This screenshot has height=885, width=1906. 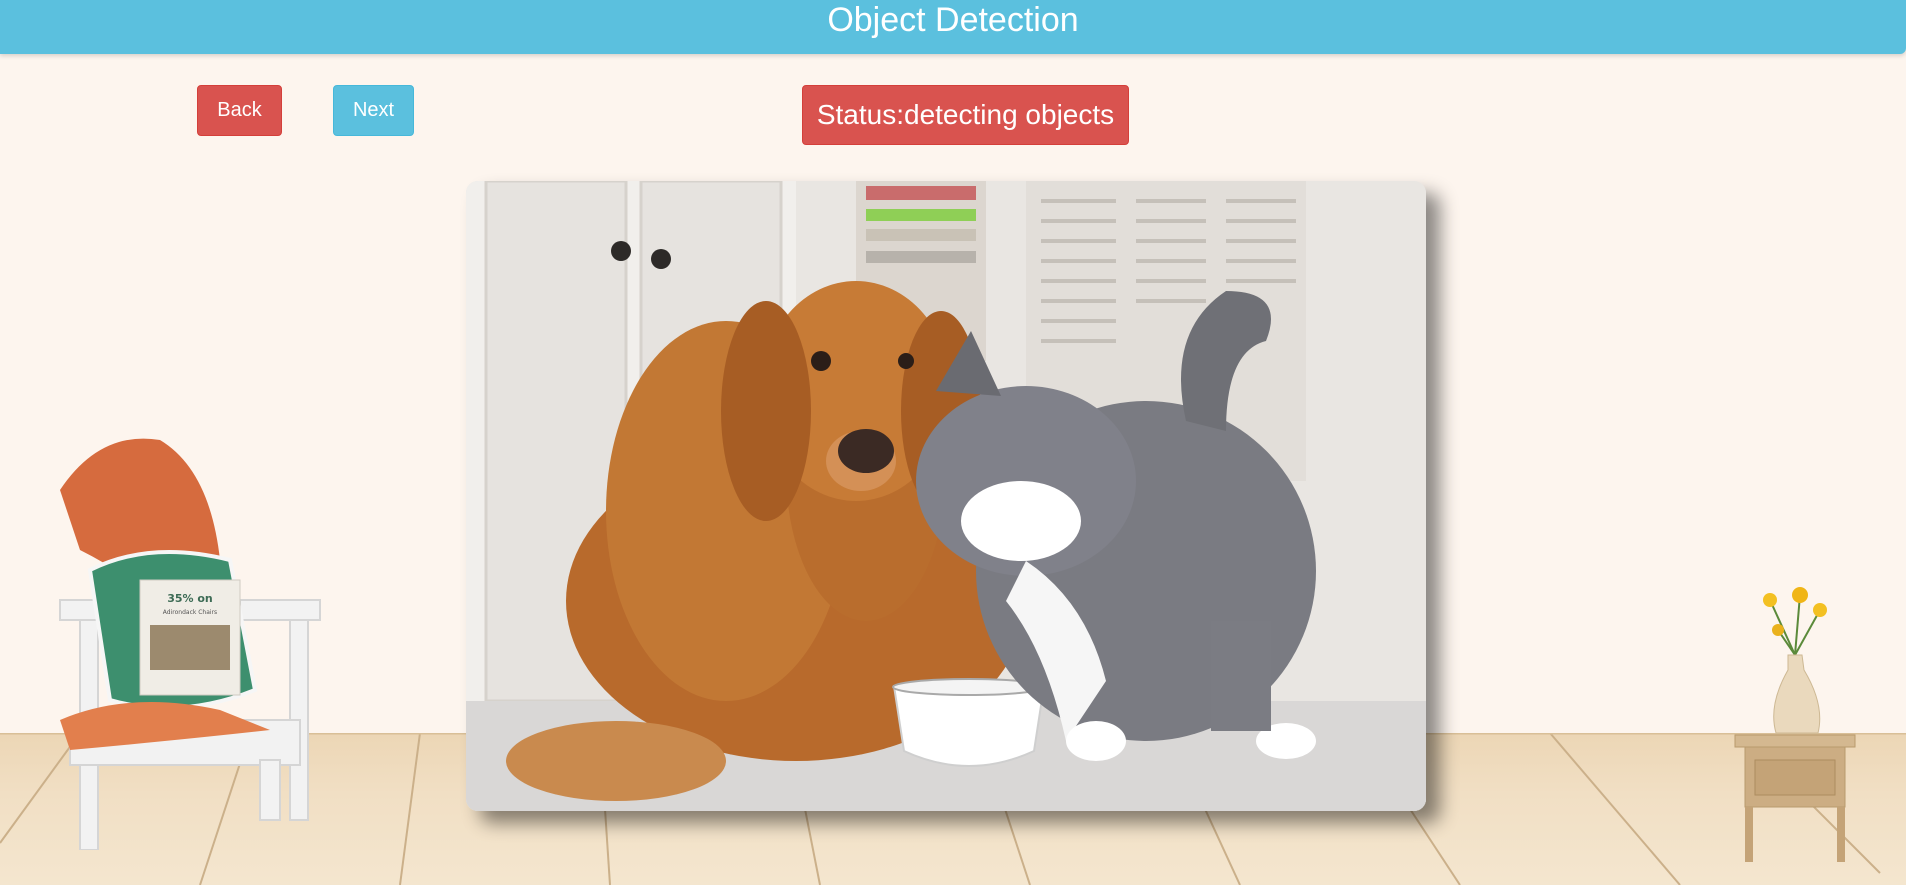 What do you see at coordinates (190, 612) in the screenshot?
I see `pillow-subtitle: Adirondack Chairs` at bounding box center [190, 612].